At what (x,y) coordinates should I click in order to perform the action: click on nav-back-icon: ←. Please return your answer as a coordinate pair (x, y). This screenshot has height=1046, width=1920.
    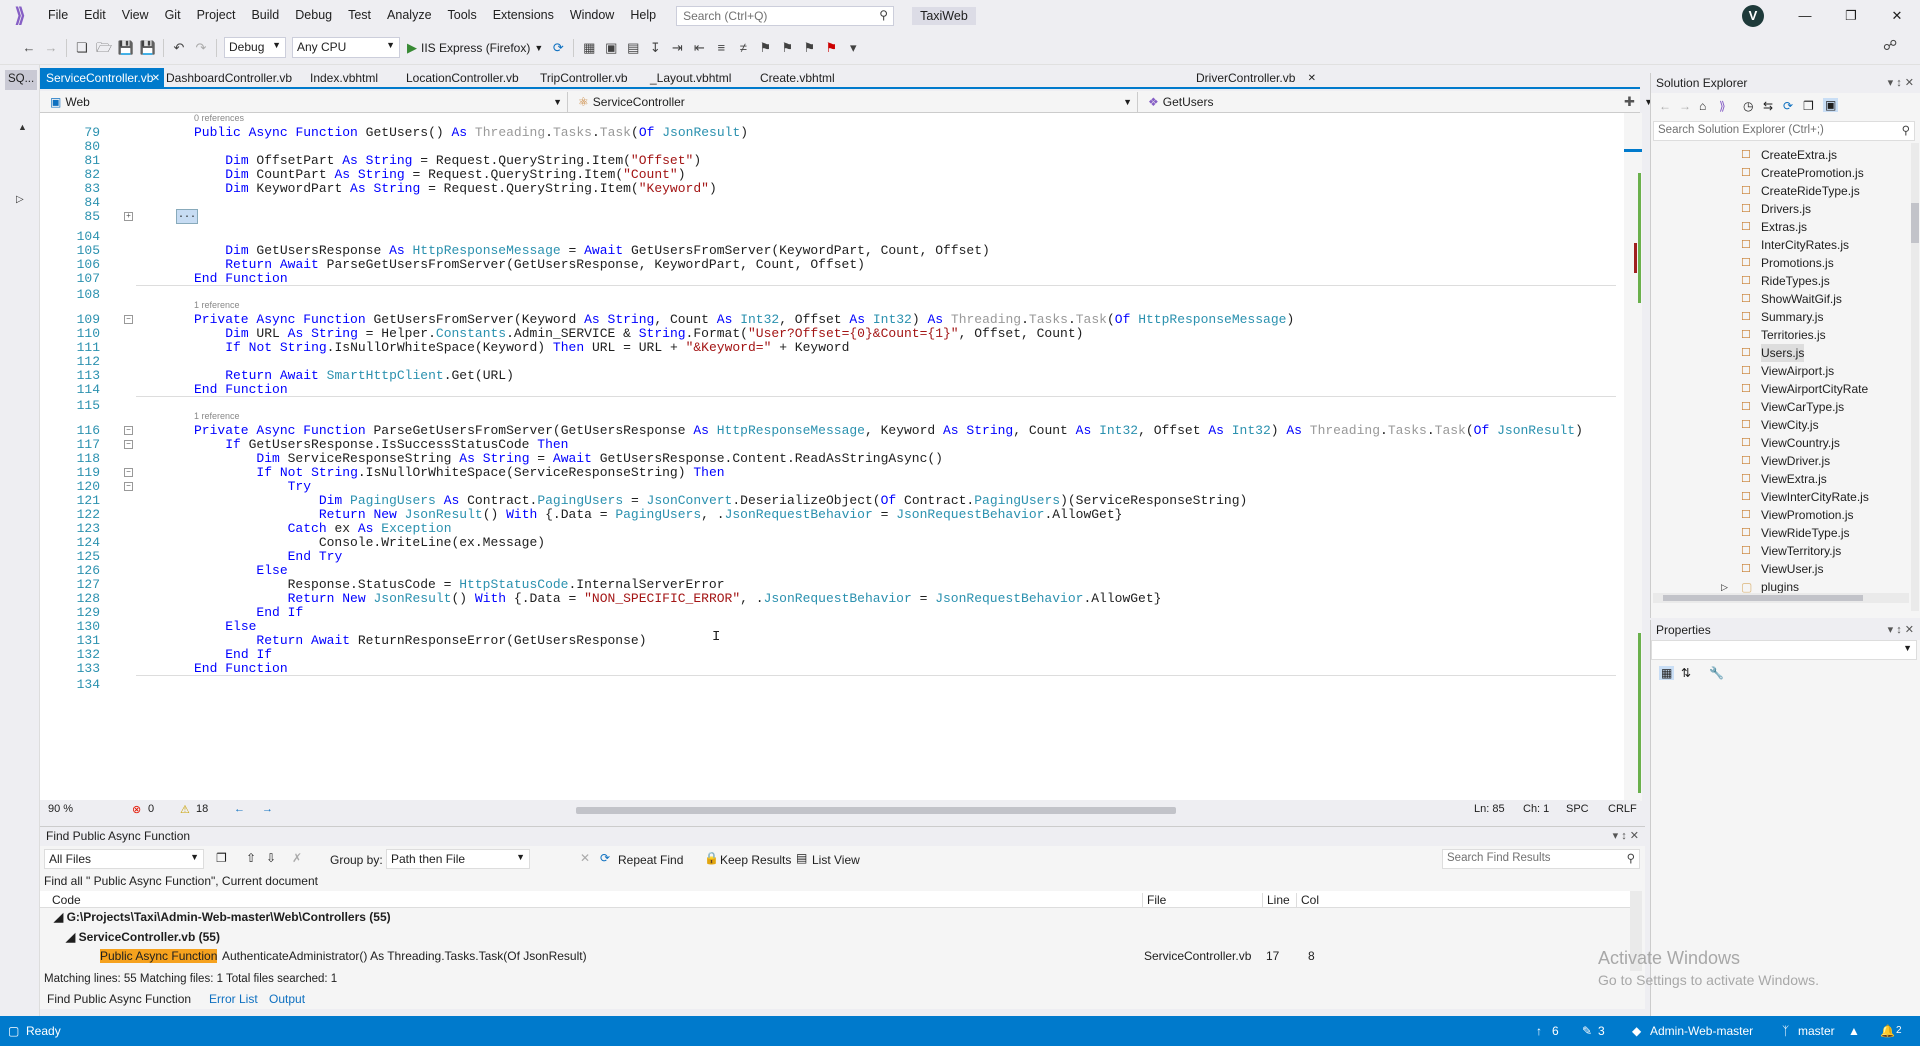
    Looking at the image, I should click on (239, 809).